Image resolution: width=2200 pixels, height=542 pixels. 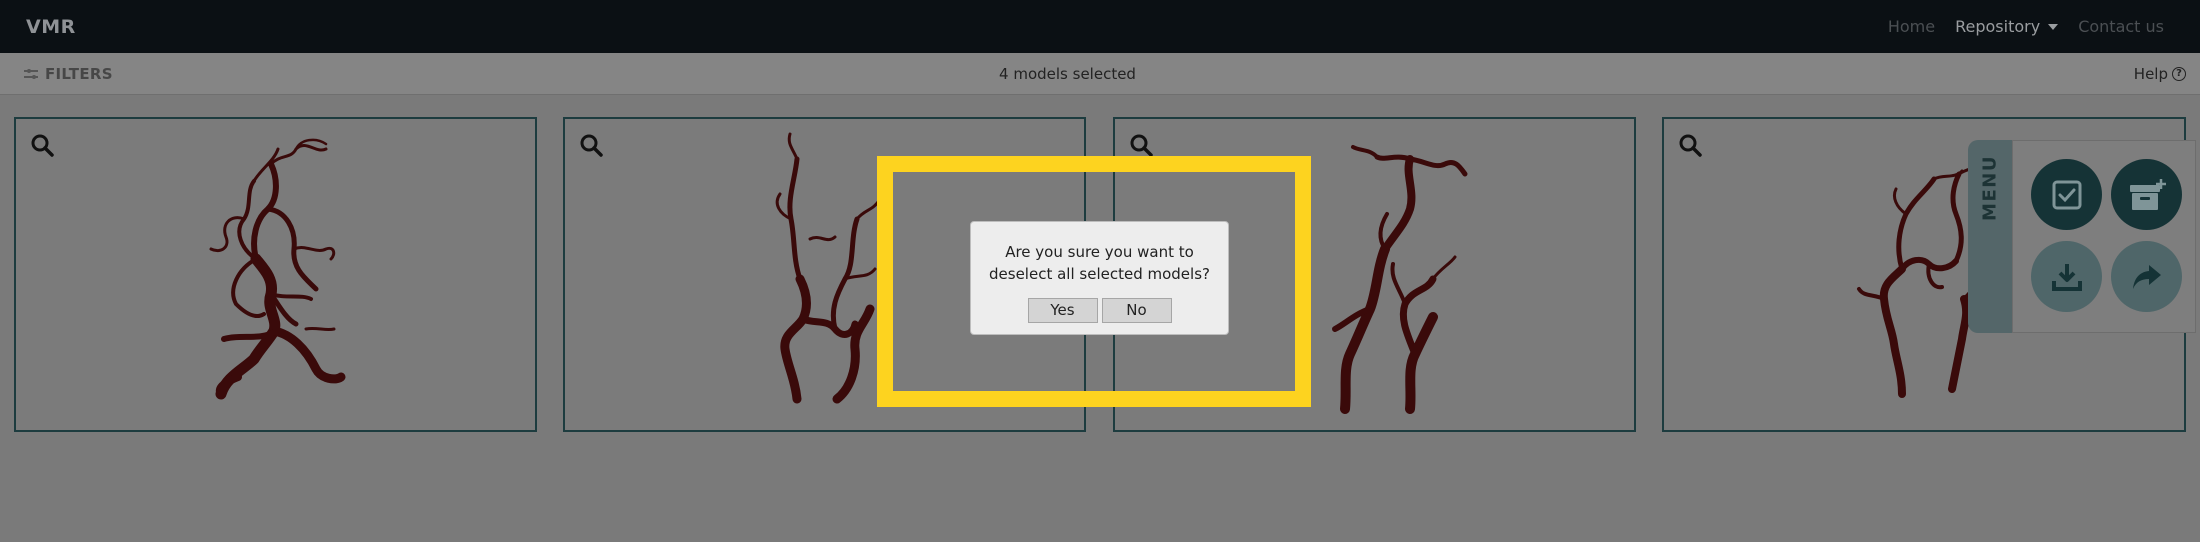 I want to click on download-icon, so click(x=2066, y=277).